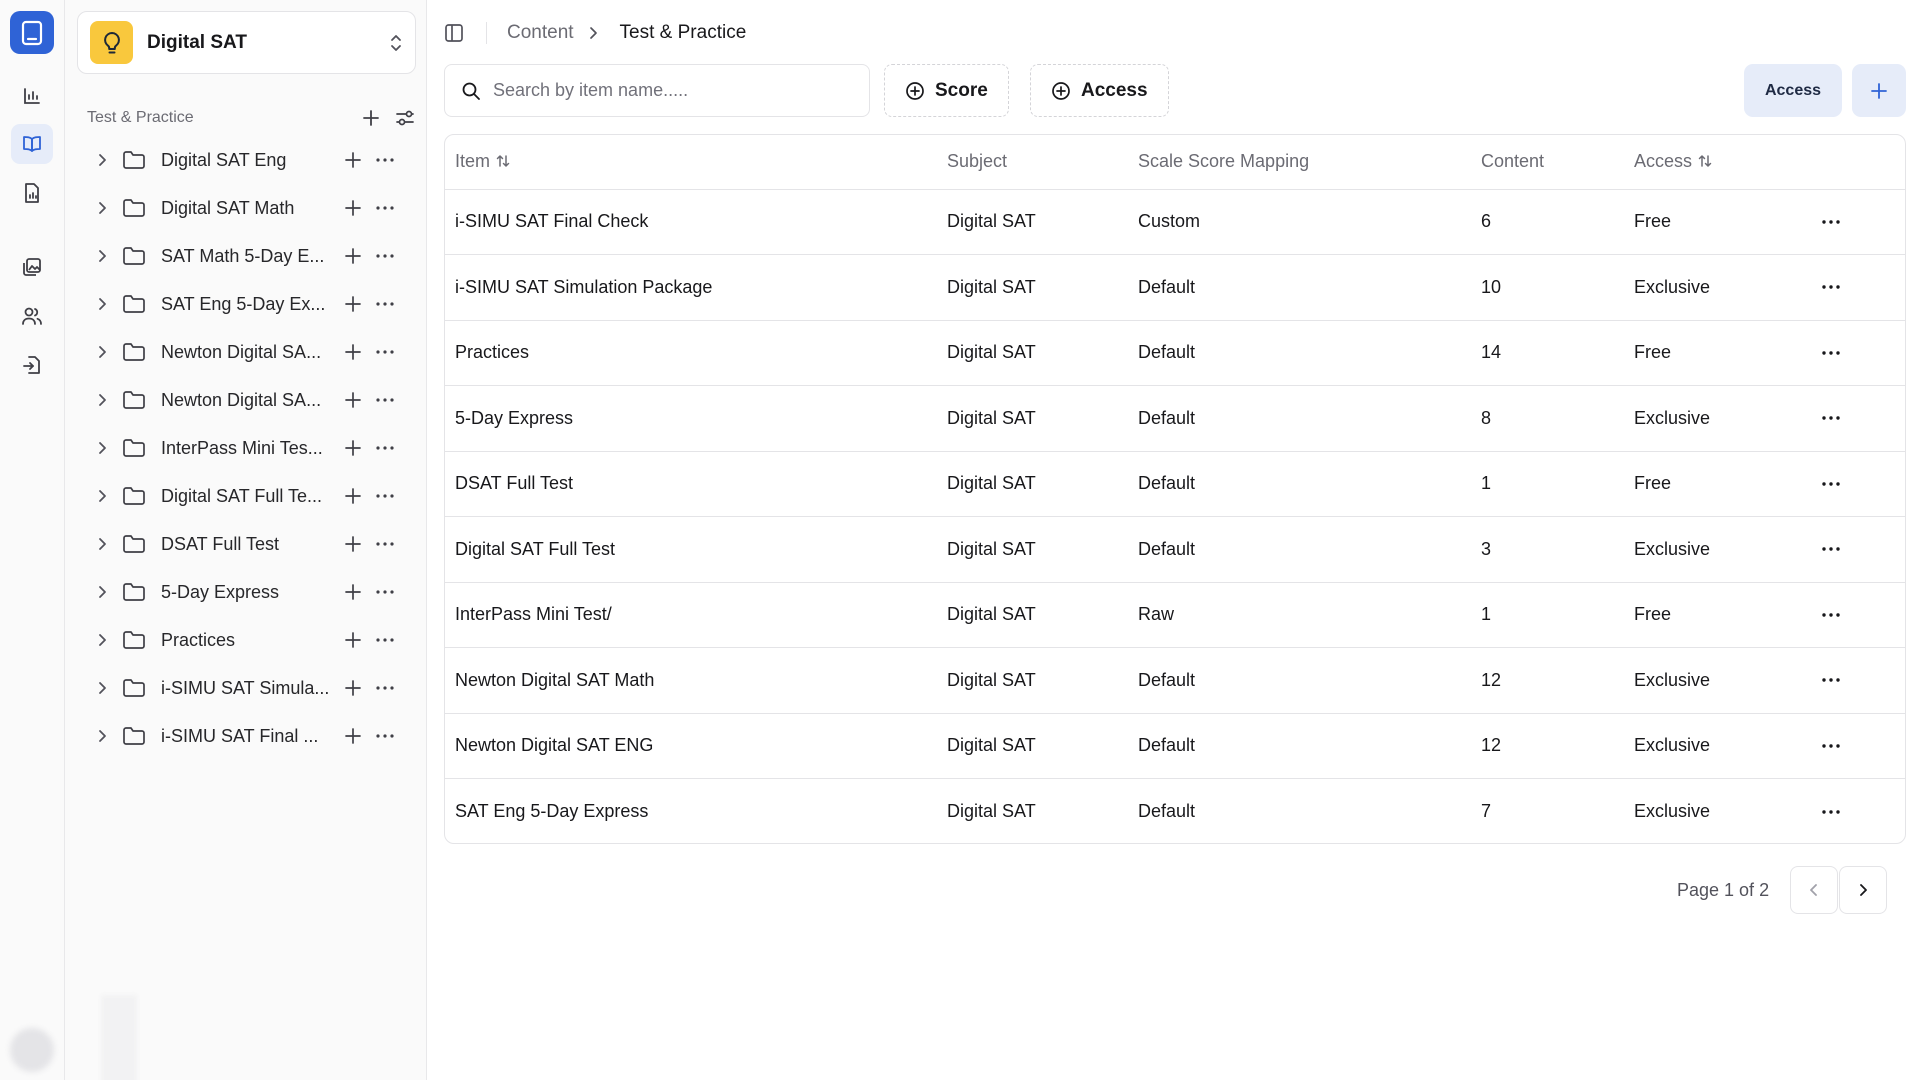 Image resolution: width=1920 pixels, height=1080 pixels. What do you see at coordinates (691, 746) in the screenshot?
I see `cell-item: Newton Digital SAT ENG` at bounding box center [691, 746].